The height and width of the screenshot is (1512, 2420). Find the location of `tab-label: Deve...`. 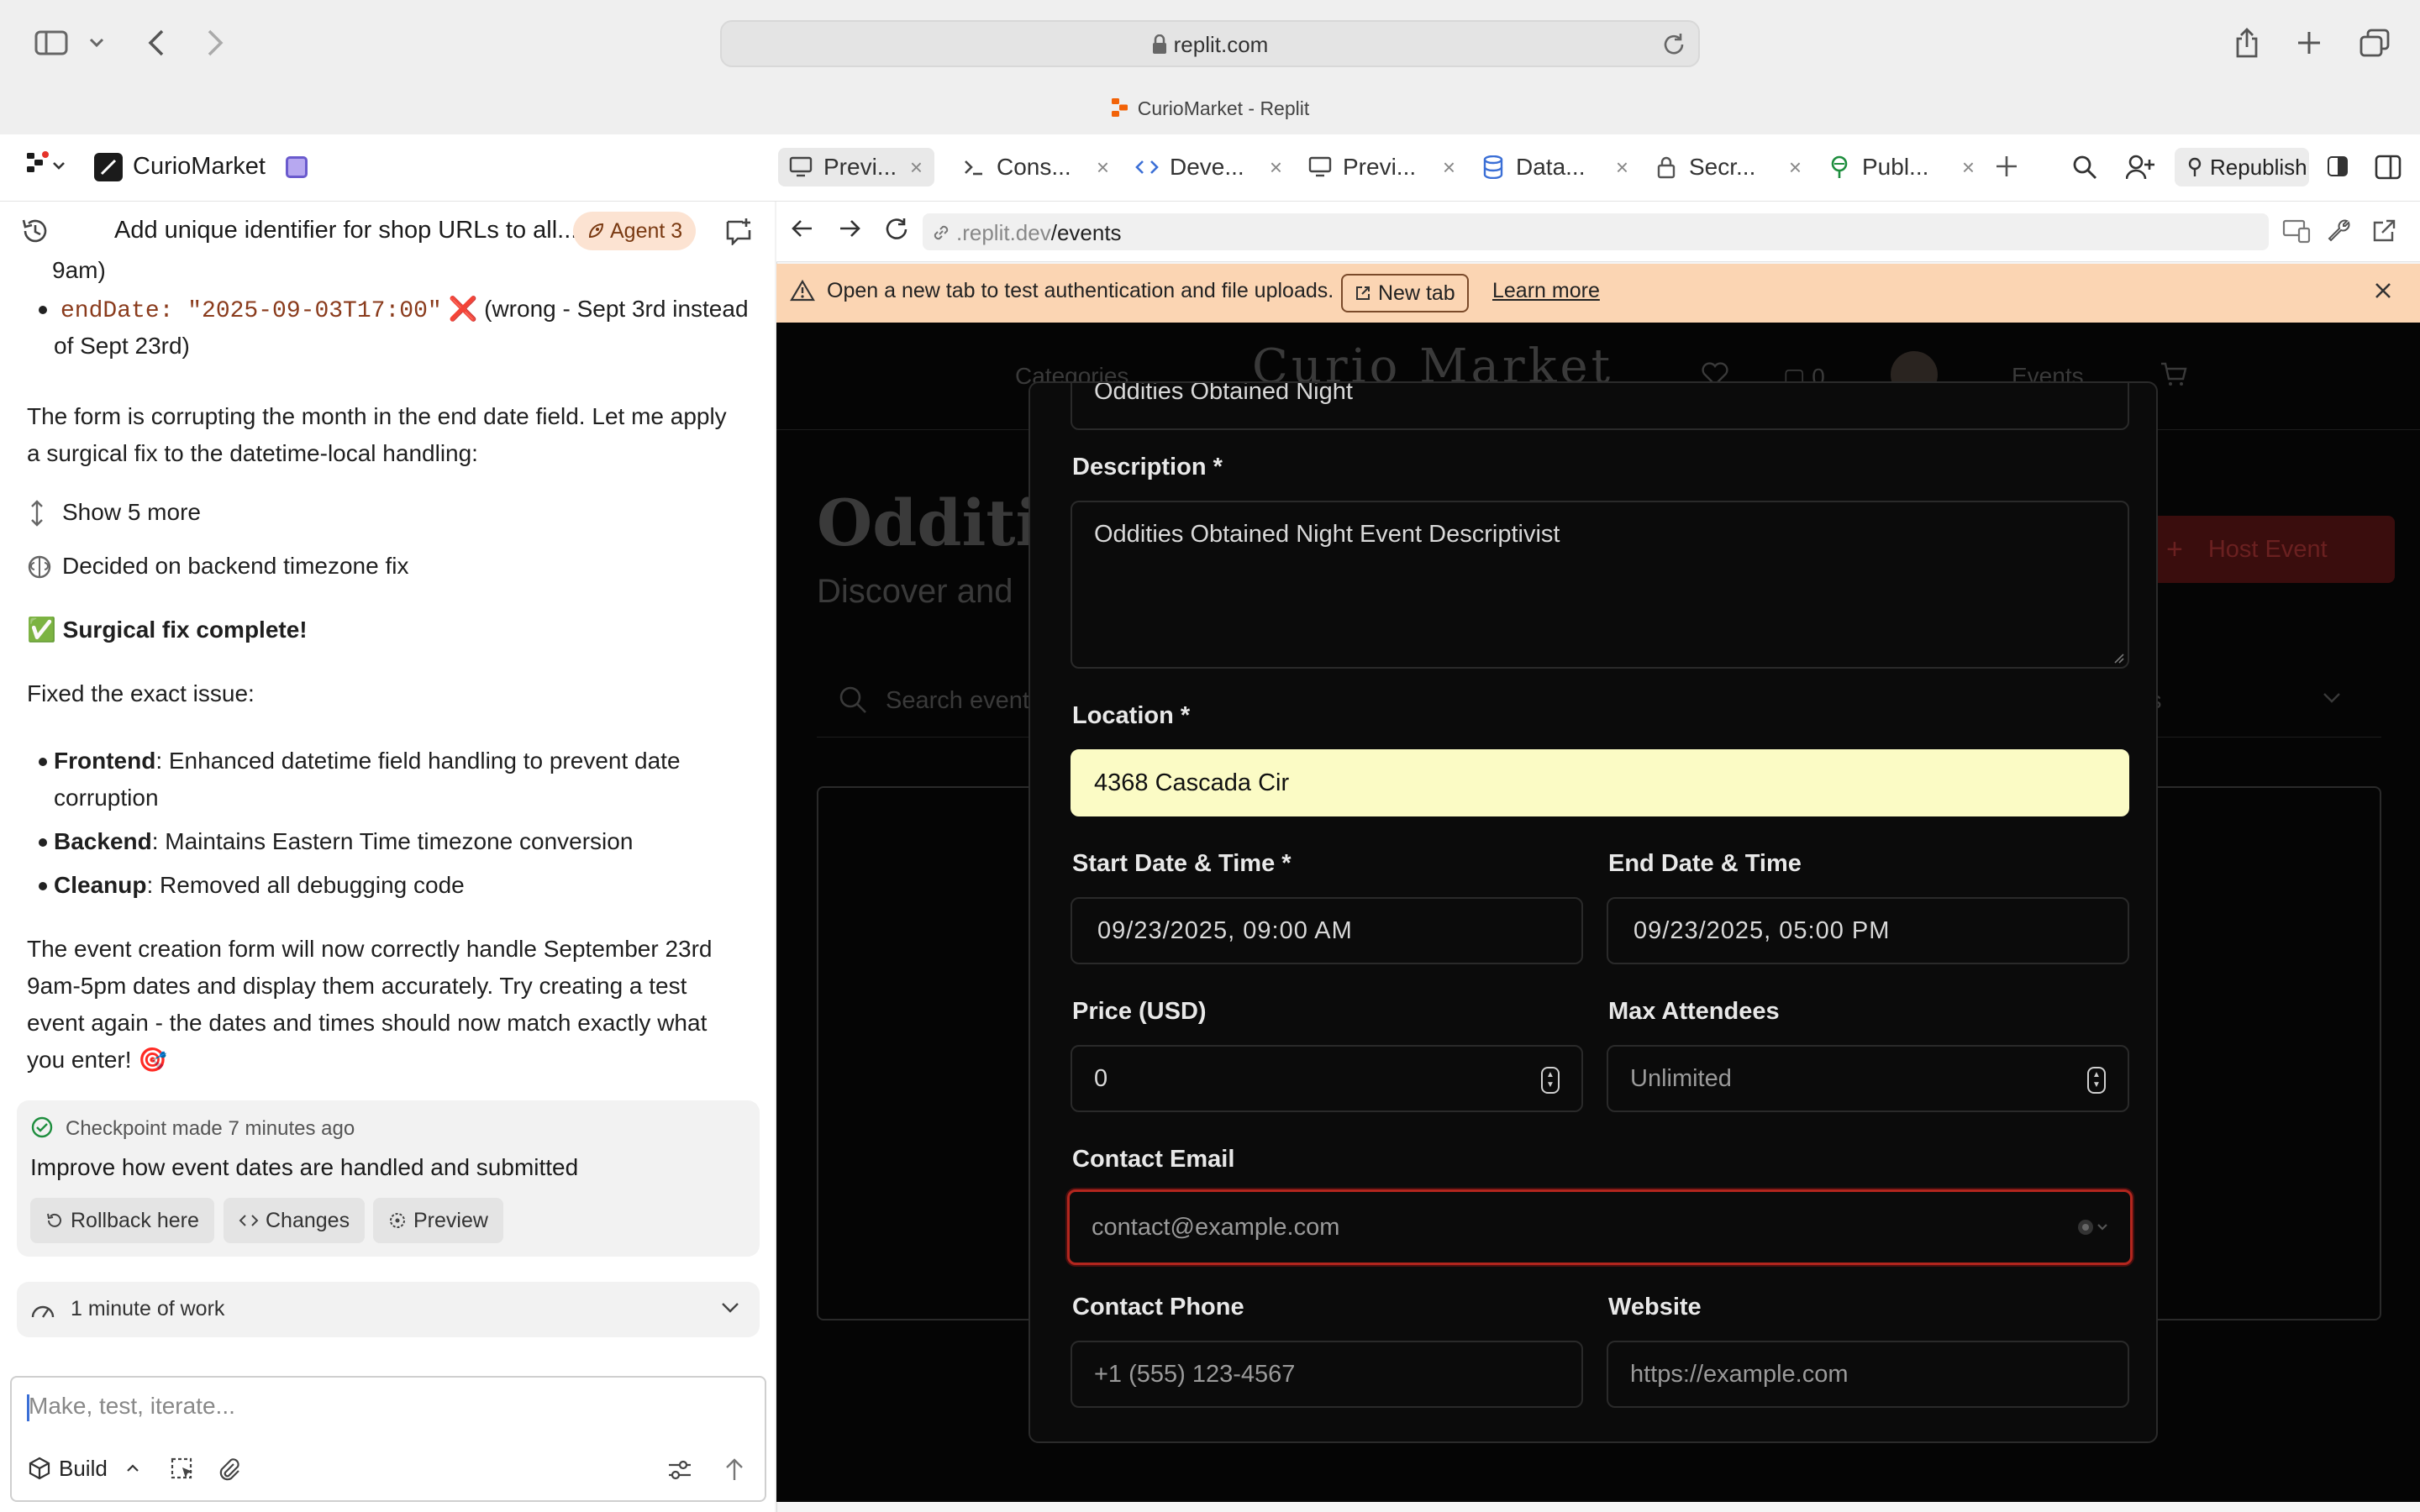

tab-label: Deve... is located at coordinates (1207, 167).